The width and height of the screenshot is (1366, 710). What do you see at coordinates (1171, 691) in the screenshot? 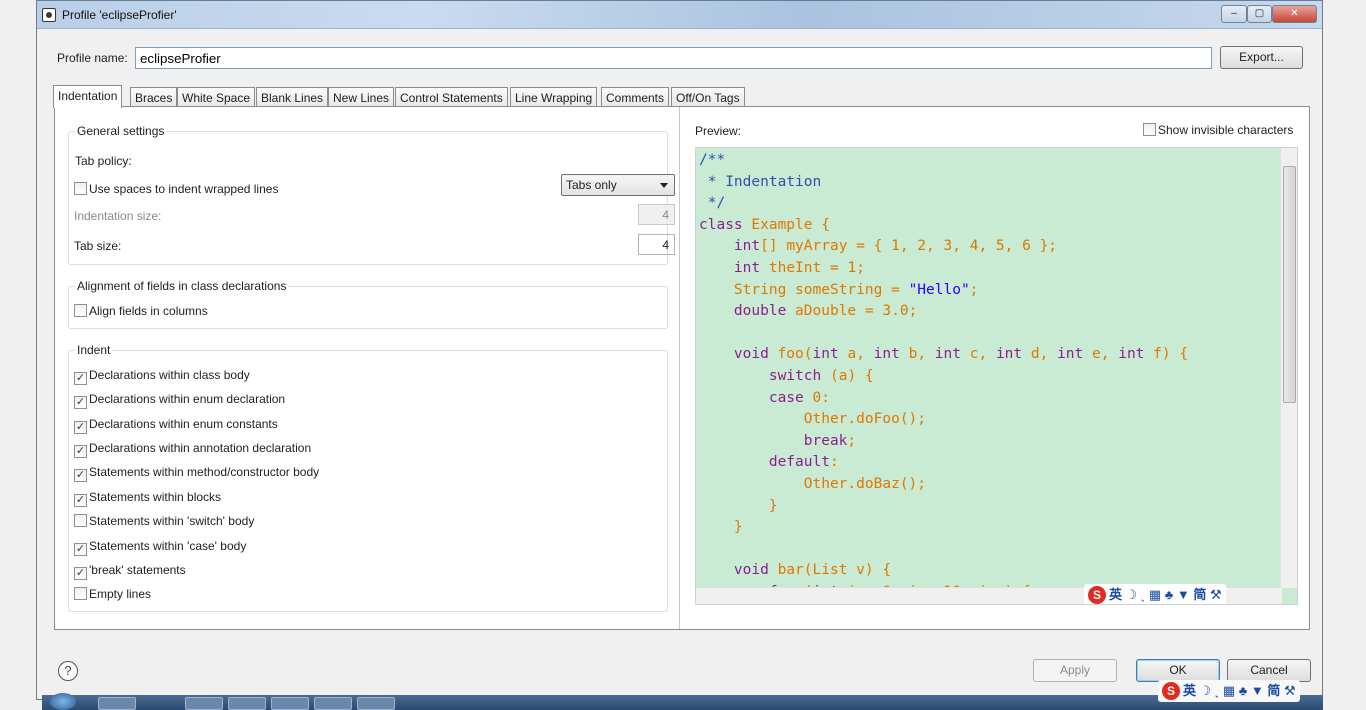
I see `sogou-logo-icon: S` at bounding box center [1171, 691].